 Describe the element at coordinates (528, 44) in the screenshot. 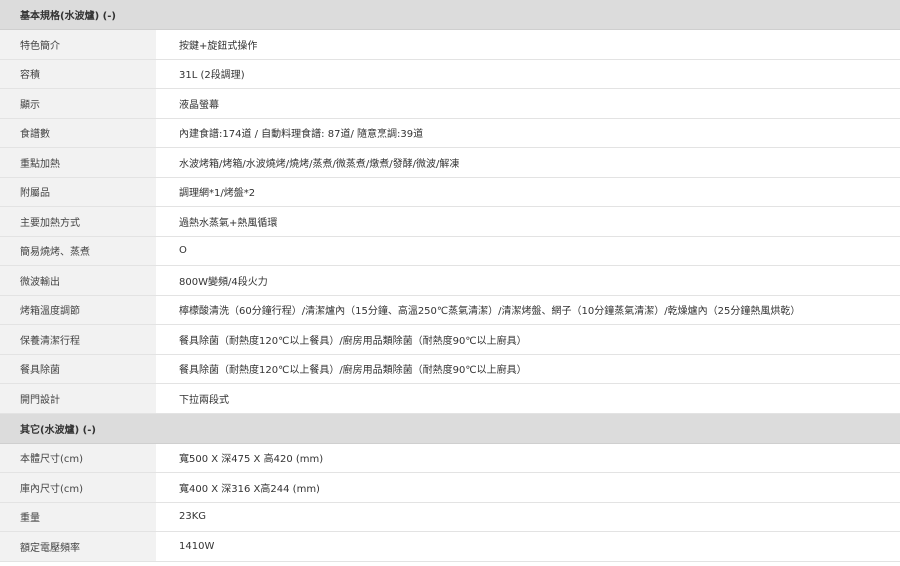

I see `spec-value: 按鍵+旋鈕式操作` at that location.